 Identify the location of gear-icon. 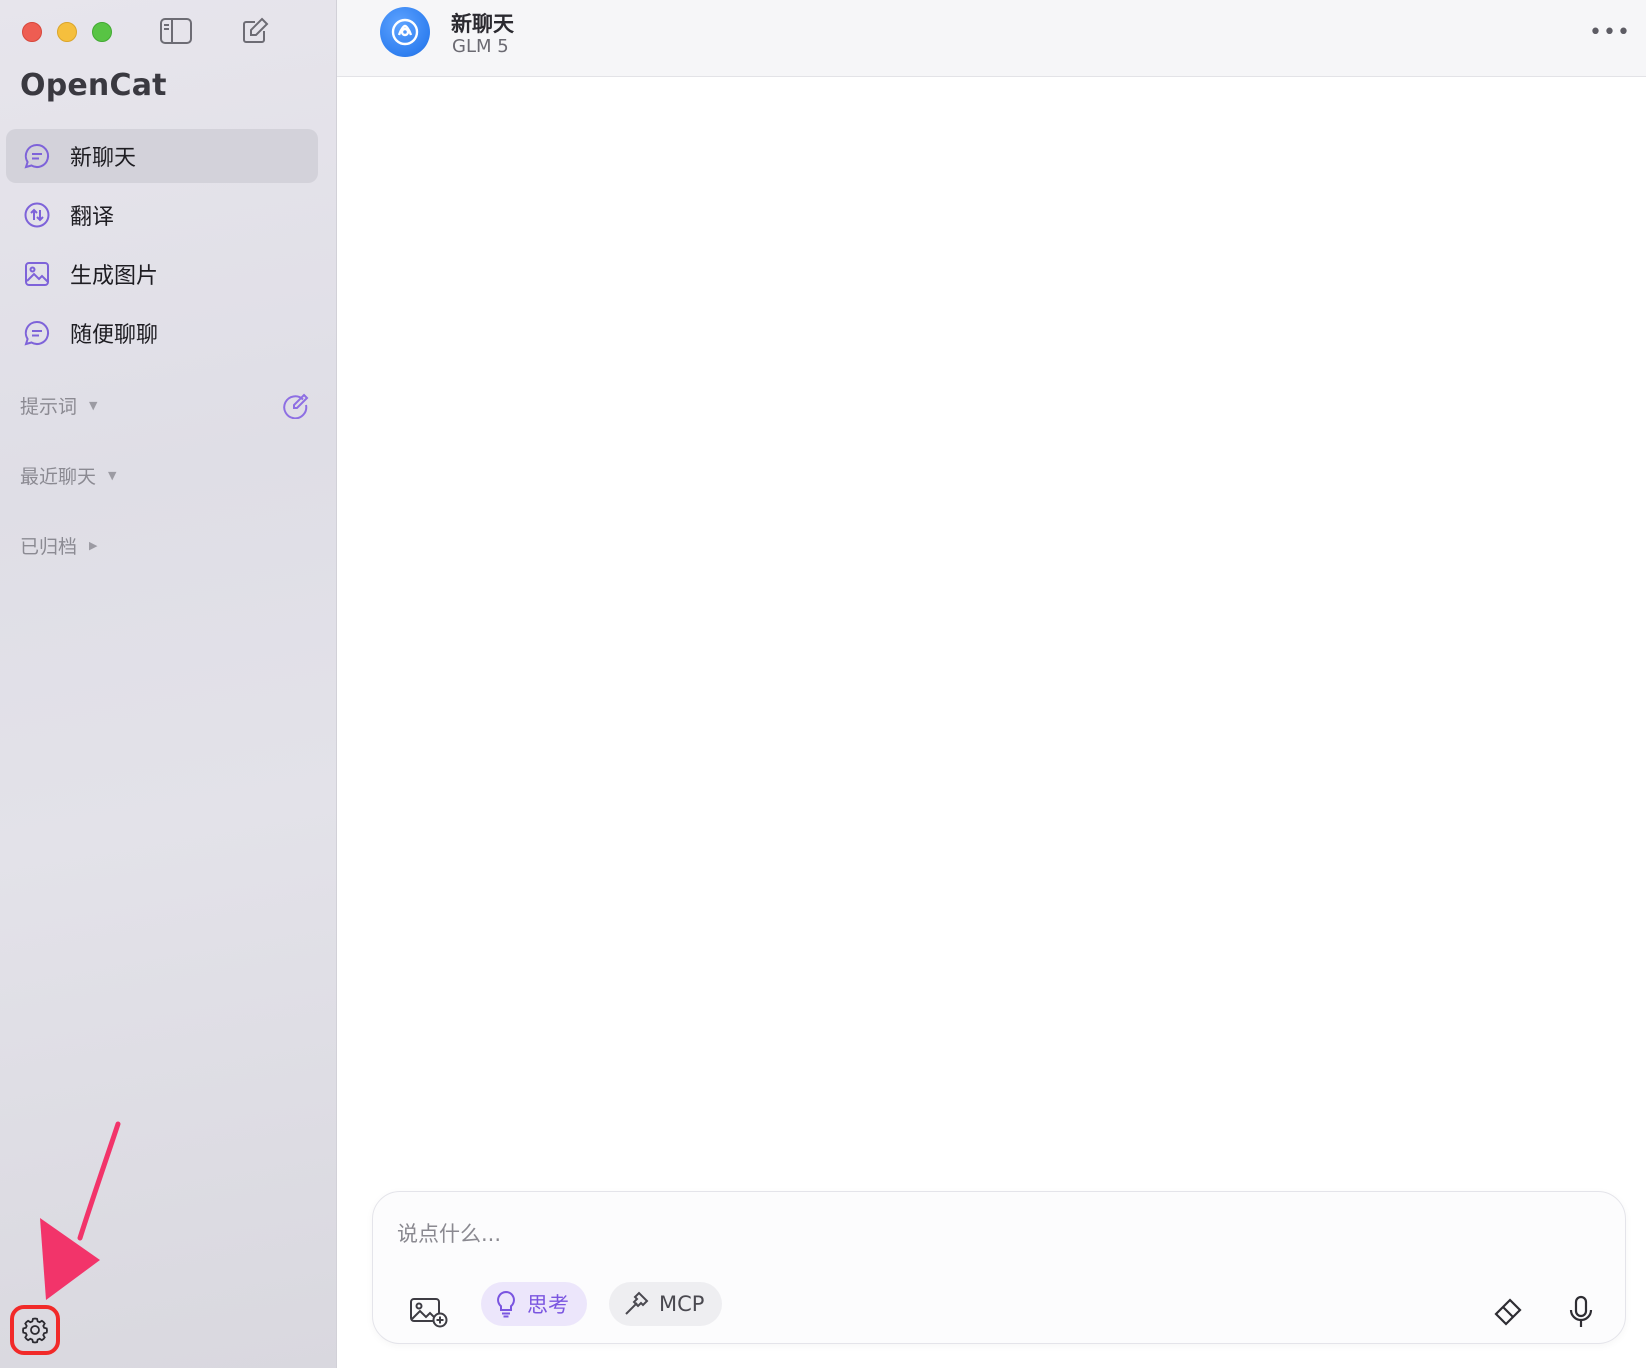
(35, 1330).